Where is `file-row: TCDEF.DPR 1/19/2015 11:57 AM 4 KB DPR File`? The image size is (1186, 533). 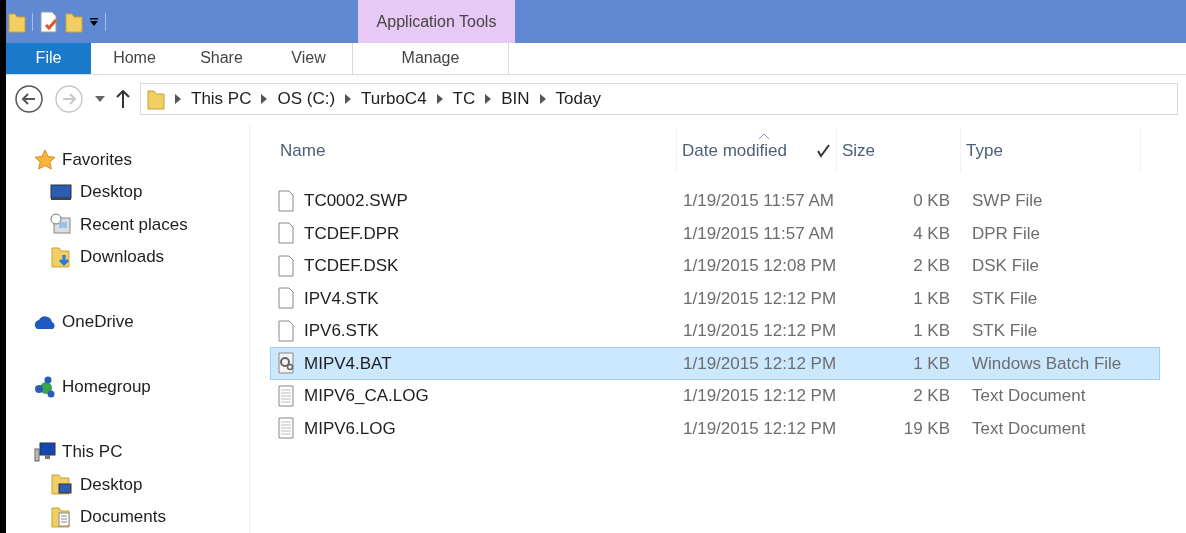 file-row: TCDEF.DPR 1/19/2015 11:57 AM 4 KB DPR File is located at coordinates (715, 233).